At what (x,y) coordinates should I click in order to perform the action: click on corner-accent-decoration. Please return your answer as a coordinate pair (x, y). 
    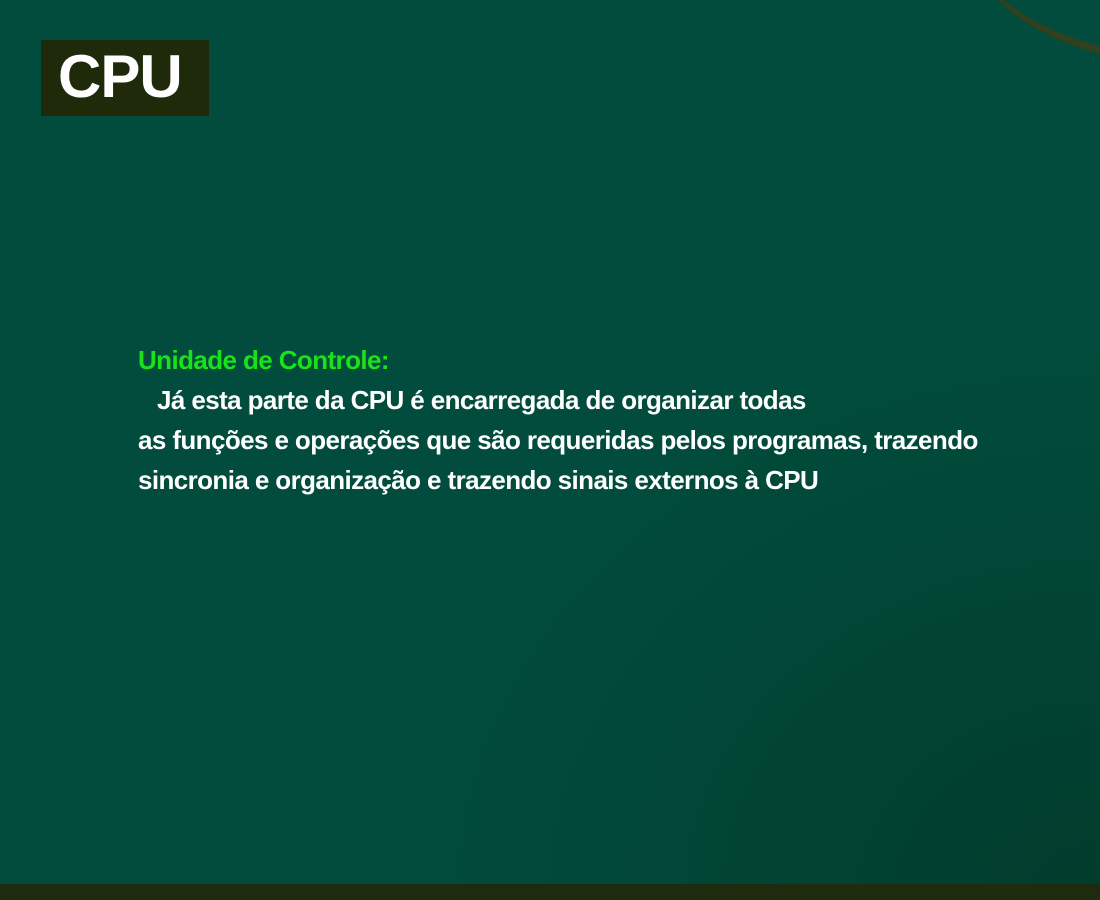
    Looking at the image, I should click on (1026, 30).